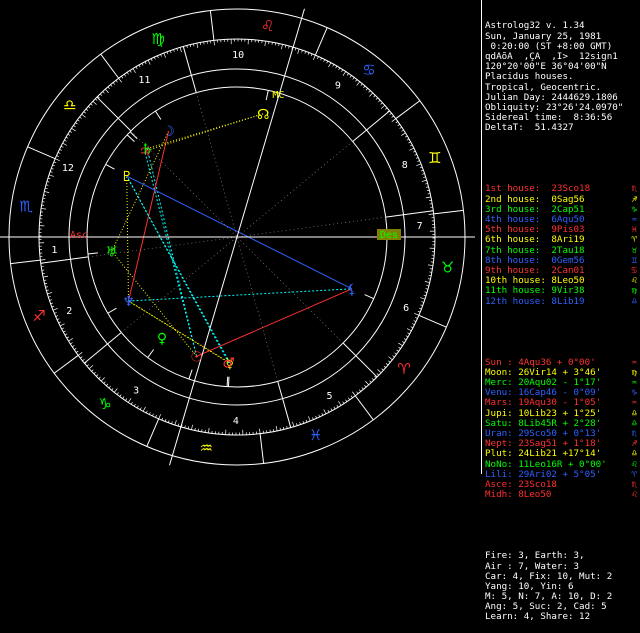 Image resolution: width=640 pixels, height=633 pixels. Describe the element at coordinates (562, 108) in the screenshot. I see `header-line: Obliquity: 23°26'24.0970"` at that location.